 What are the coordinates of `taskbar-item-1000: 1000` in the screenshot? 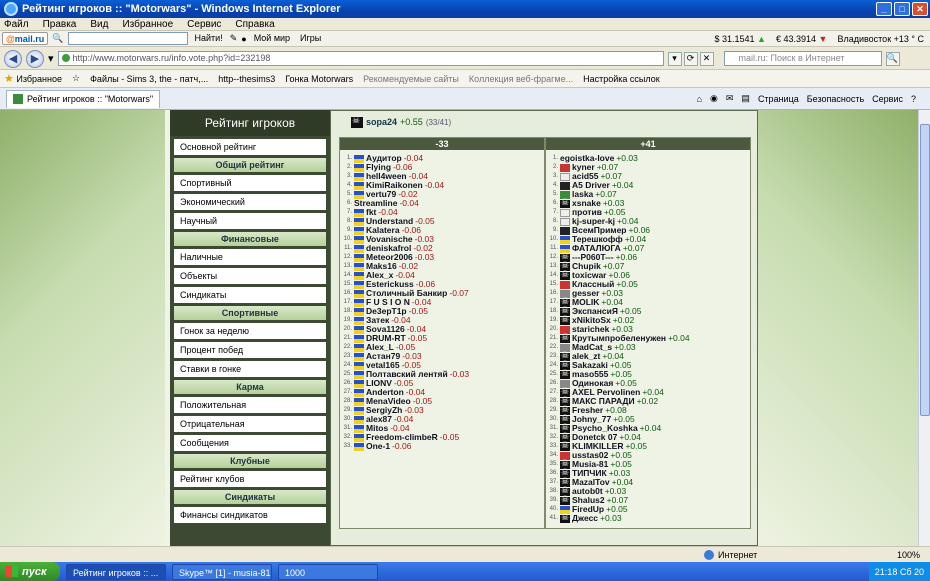 It's located at (328, 571).